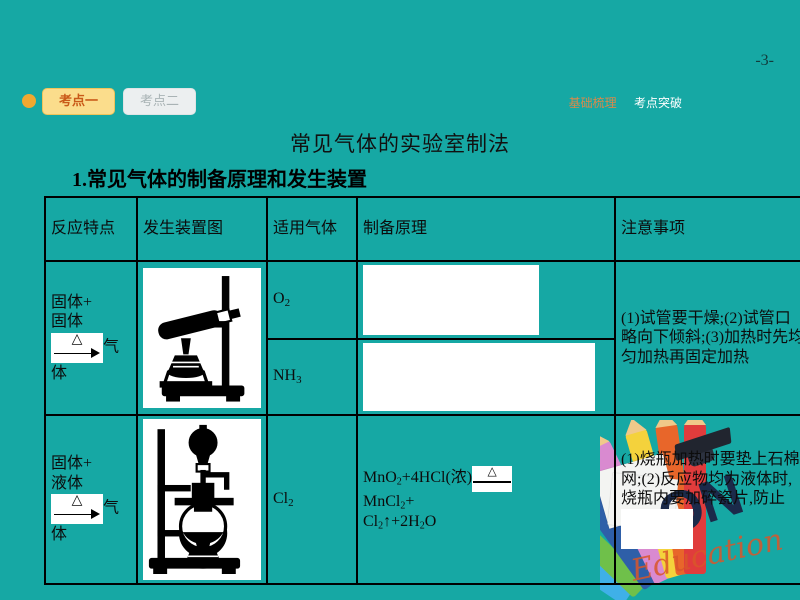  I want to click on cell-precautions-solid-liquid: (1)烧瓶加热时要垫上石棉网;(2)反应物均为液体时,烧瓶内要加碎瓷片,防止, so click(707, 499).